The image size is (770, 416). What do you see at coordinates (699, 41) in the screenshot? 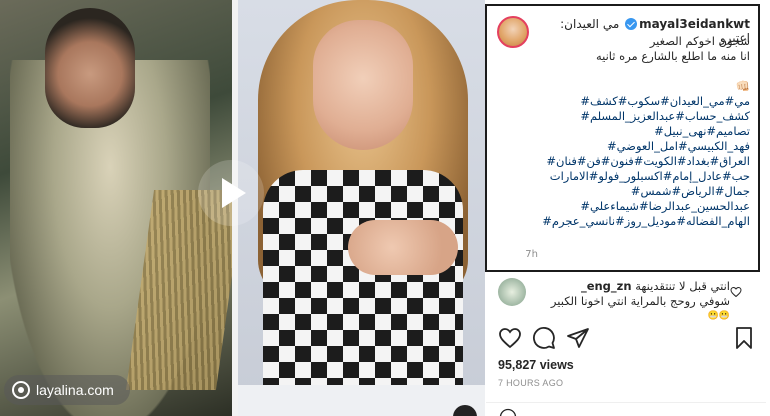
I see `caption-line-2: شجون اخوكم الصغير` at bounding box center [699, 41].